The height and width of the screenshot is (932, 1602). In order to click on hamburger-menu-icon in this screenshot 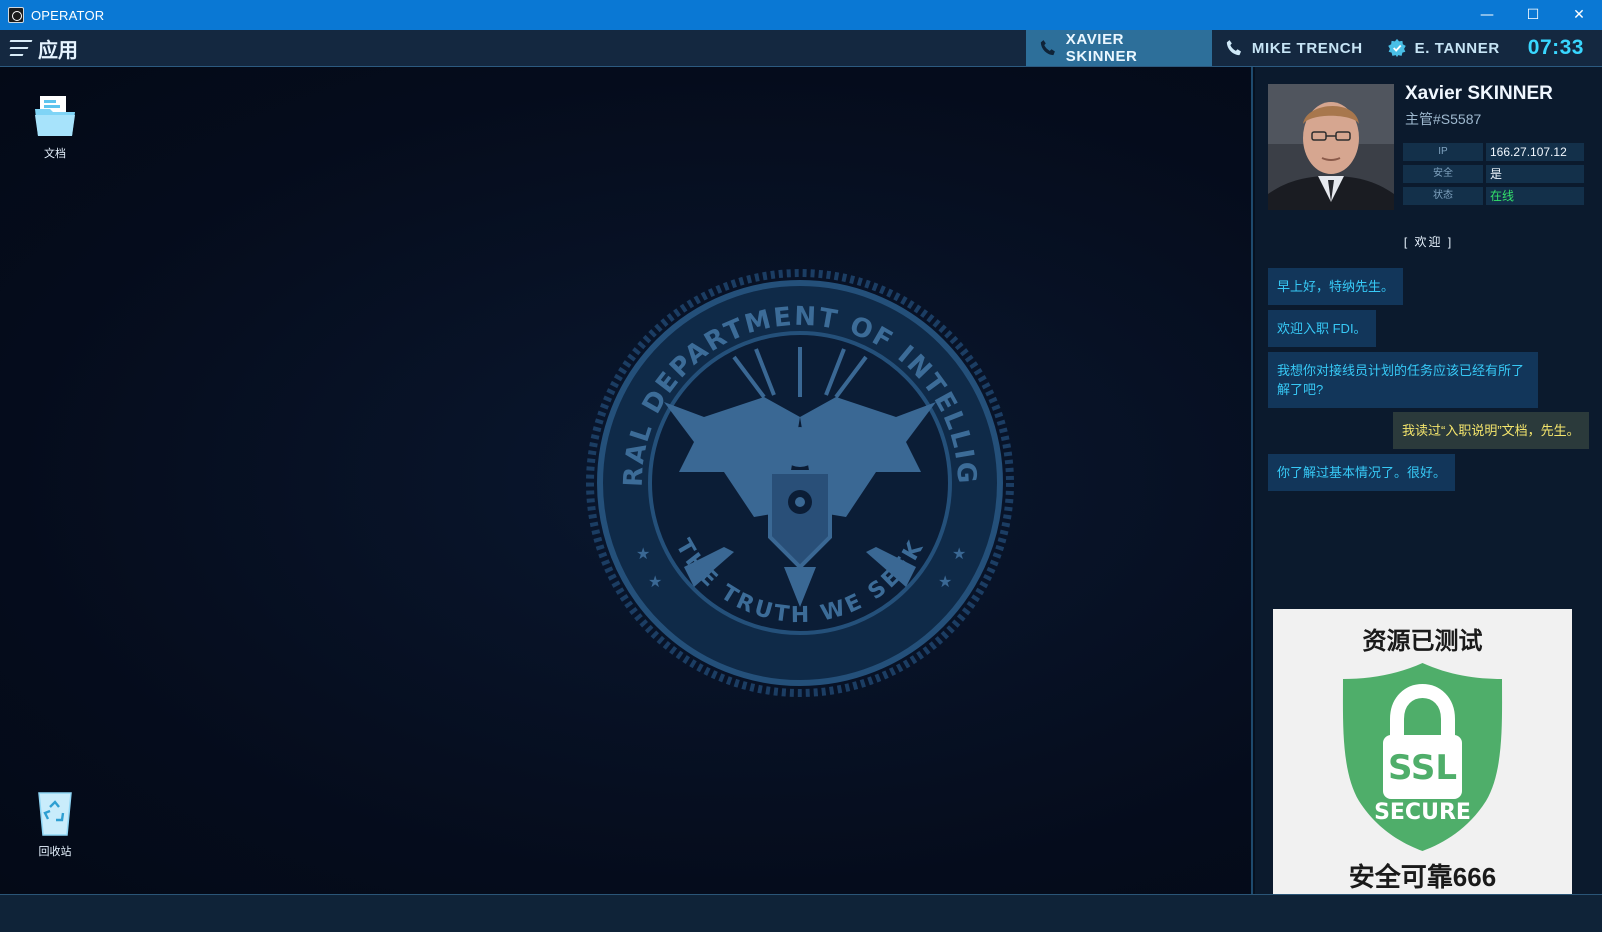, I will do `click(21, 48)`.